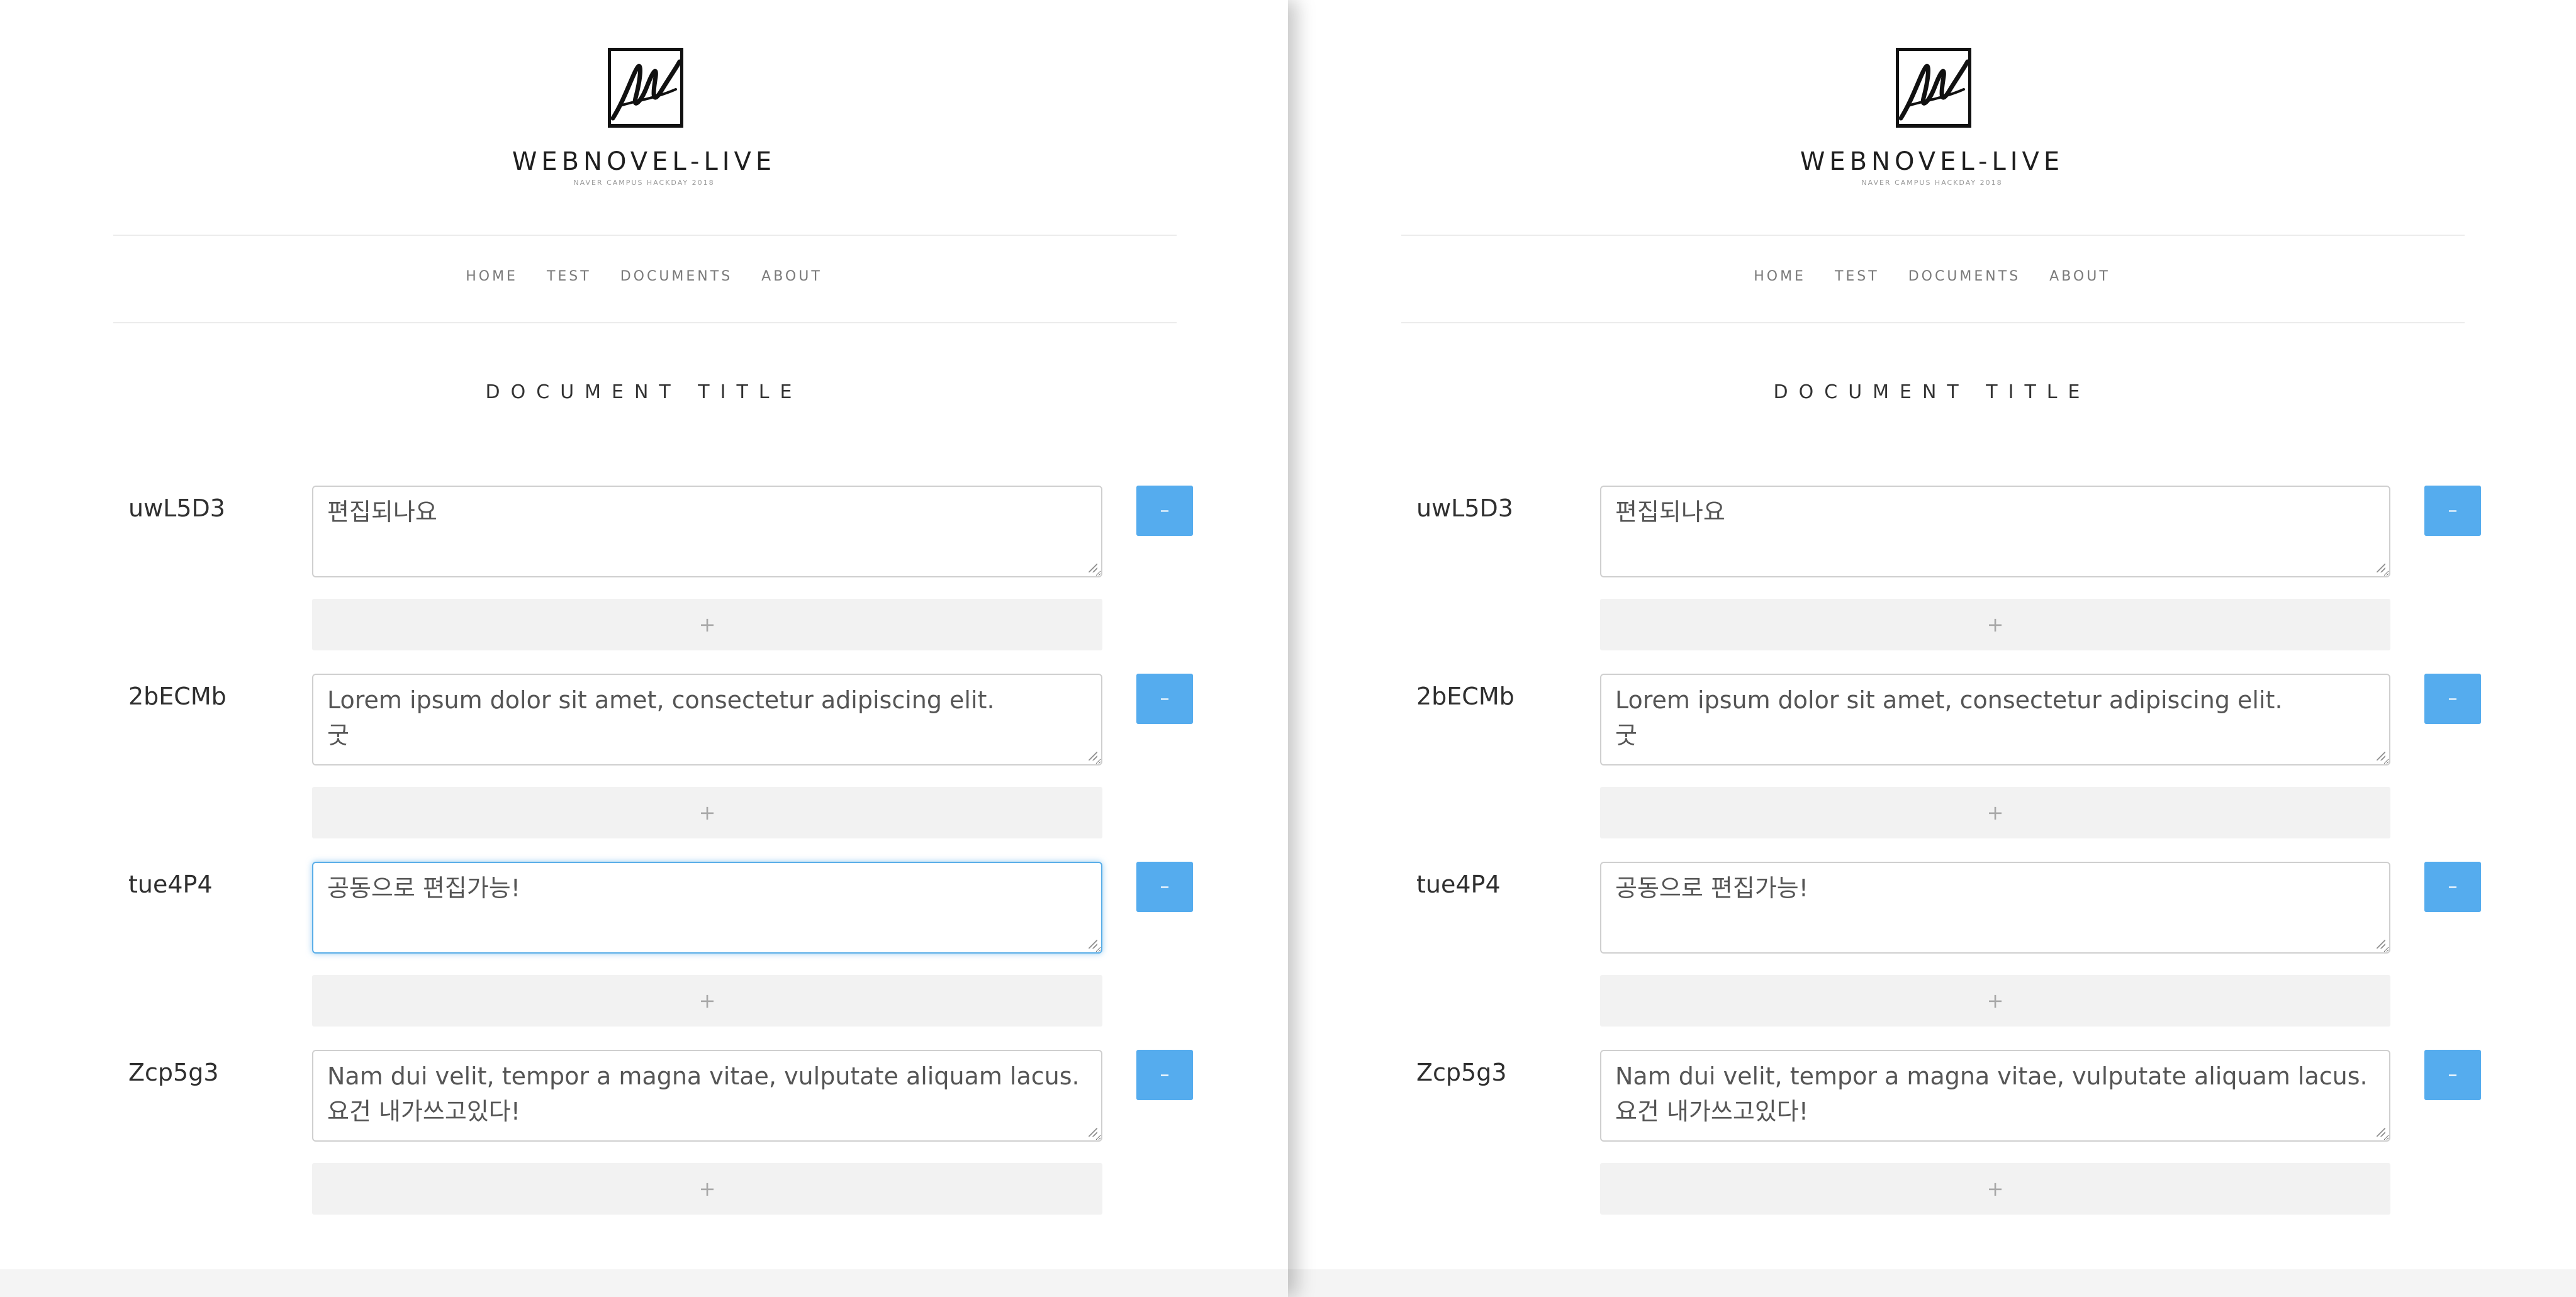  Describe the element at coordinates (707, 908) in the screenshot. I see `paragraph-textarea-focused: 공동으로 편집가능!` at that location.